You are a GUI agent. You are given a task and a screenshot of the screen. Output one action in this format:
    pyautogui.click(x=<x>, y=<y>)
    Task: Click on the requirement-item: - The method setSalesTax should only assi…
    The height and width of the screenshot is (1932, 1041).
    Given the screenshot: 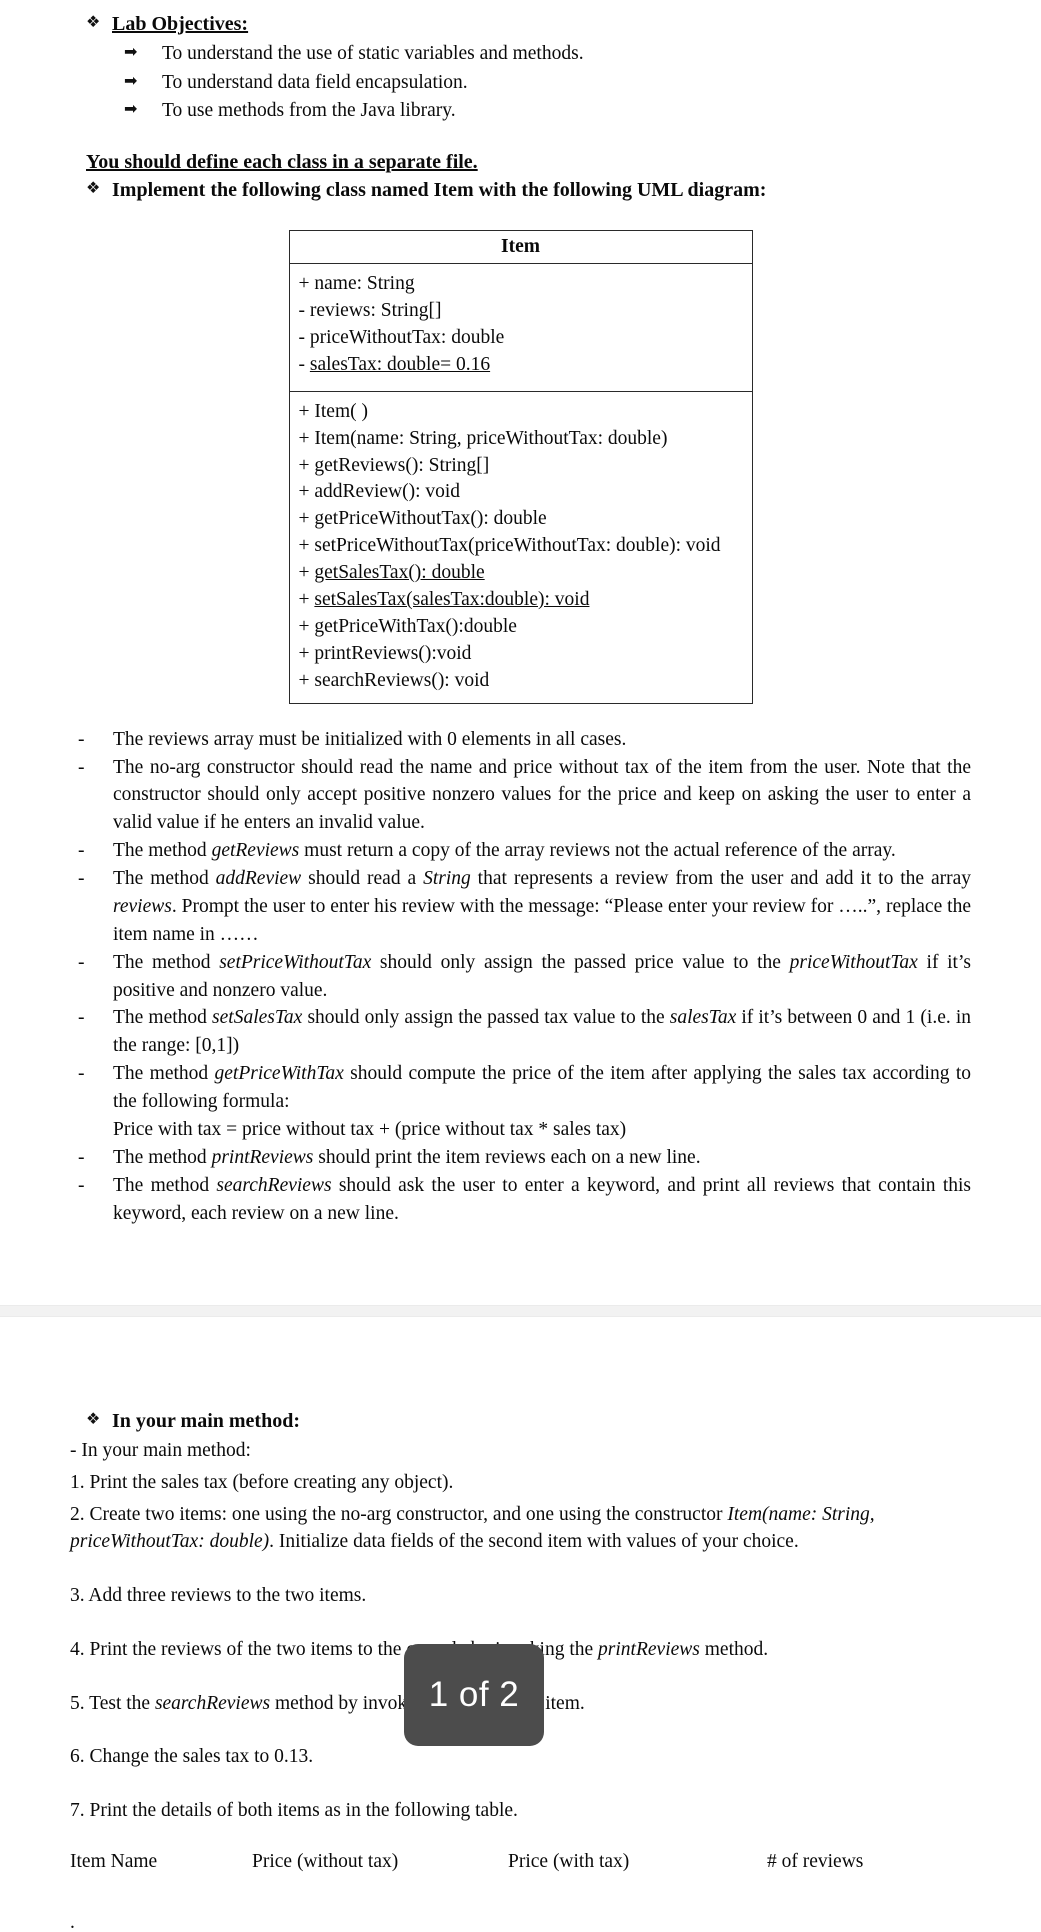 What is the action you would take?
    pyautogui.click(x=520, y=1032)
    